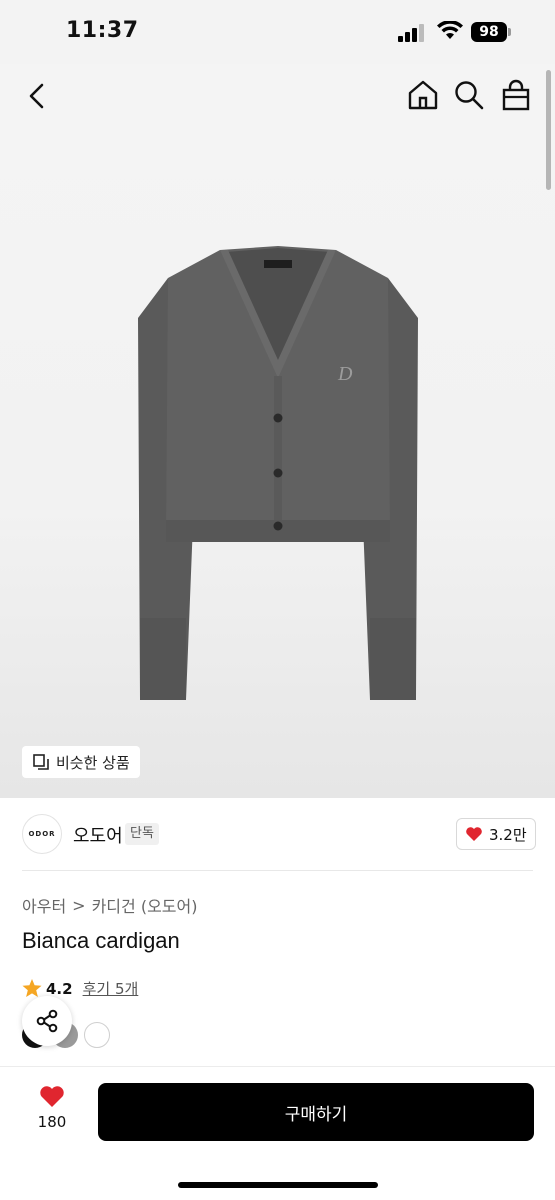 This screenshot has width=555, height=1200. I want to click on swatch-white, so click(97, 1035).